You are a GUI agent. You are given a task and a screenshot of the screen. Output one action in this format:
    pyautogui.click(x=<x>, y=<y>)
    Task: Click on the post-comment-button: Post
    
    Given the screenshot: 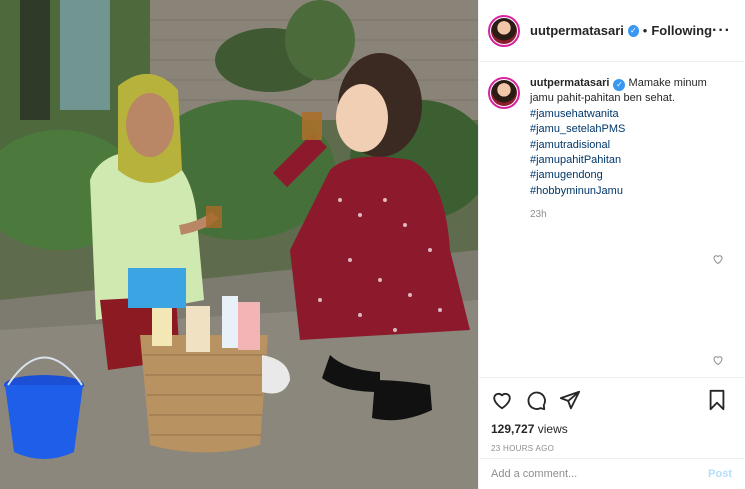 What is the action you would take?
    pyautogui.click(x=720, y=474)
    